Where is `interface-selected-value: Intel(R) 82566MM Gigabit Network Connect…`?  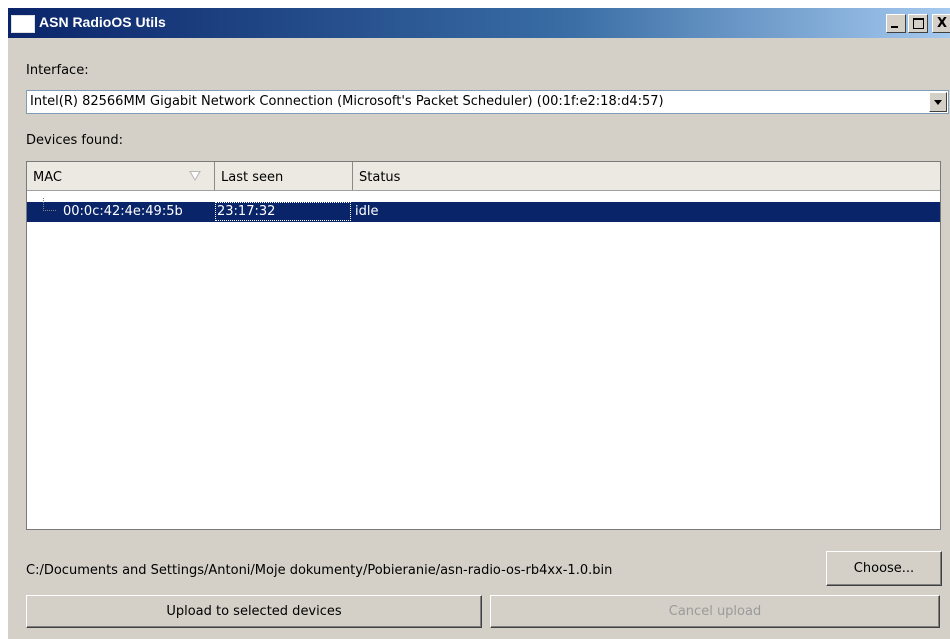
interface-selected-value: Intel(R) 82566MM Gigabit Network Connect… is located at coordinates (347, 101).